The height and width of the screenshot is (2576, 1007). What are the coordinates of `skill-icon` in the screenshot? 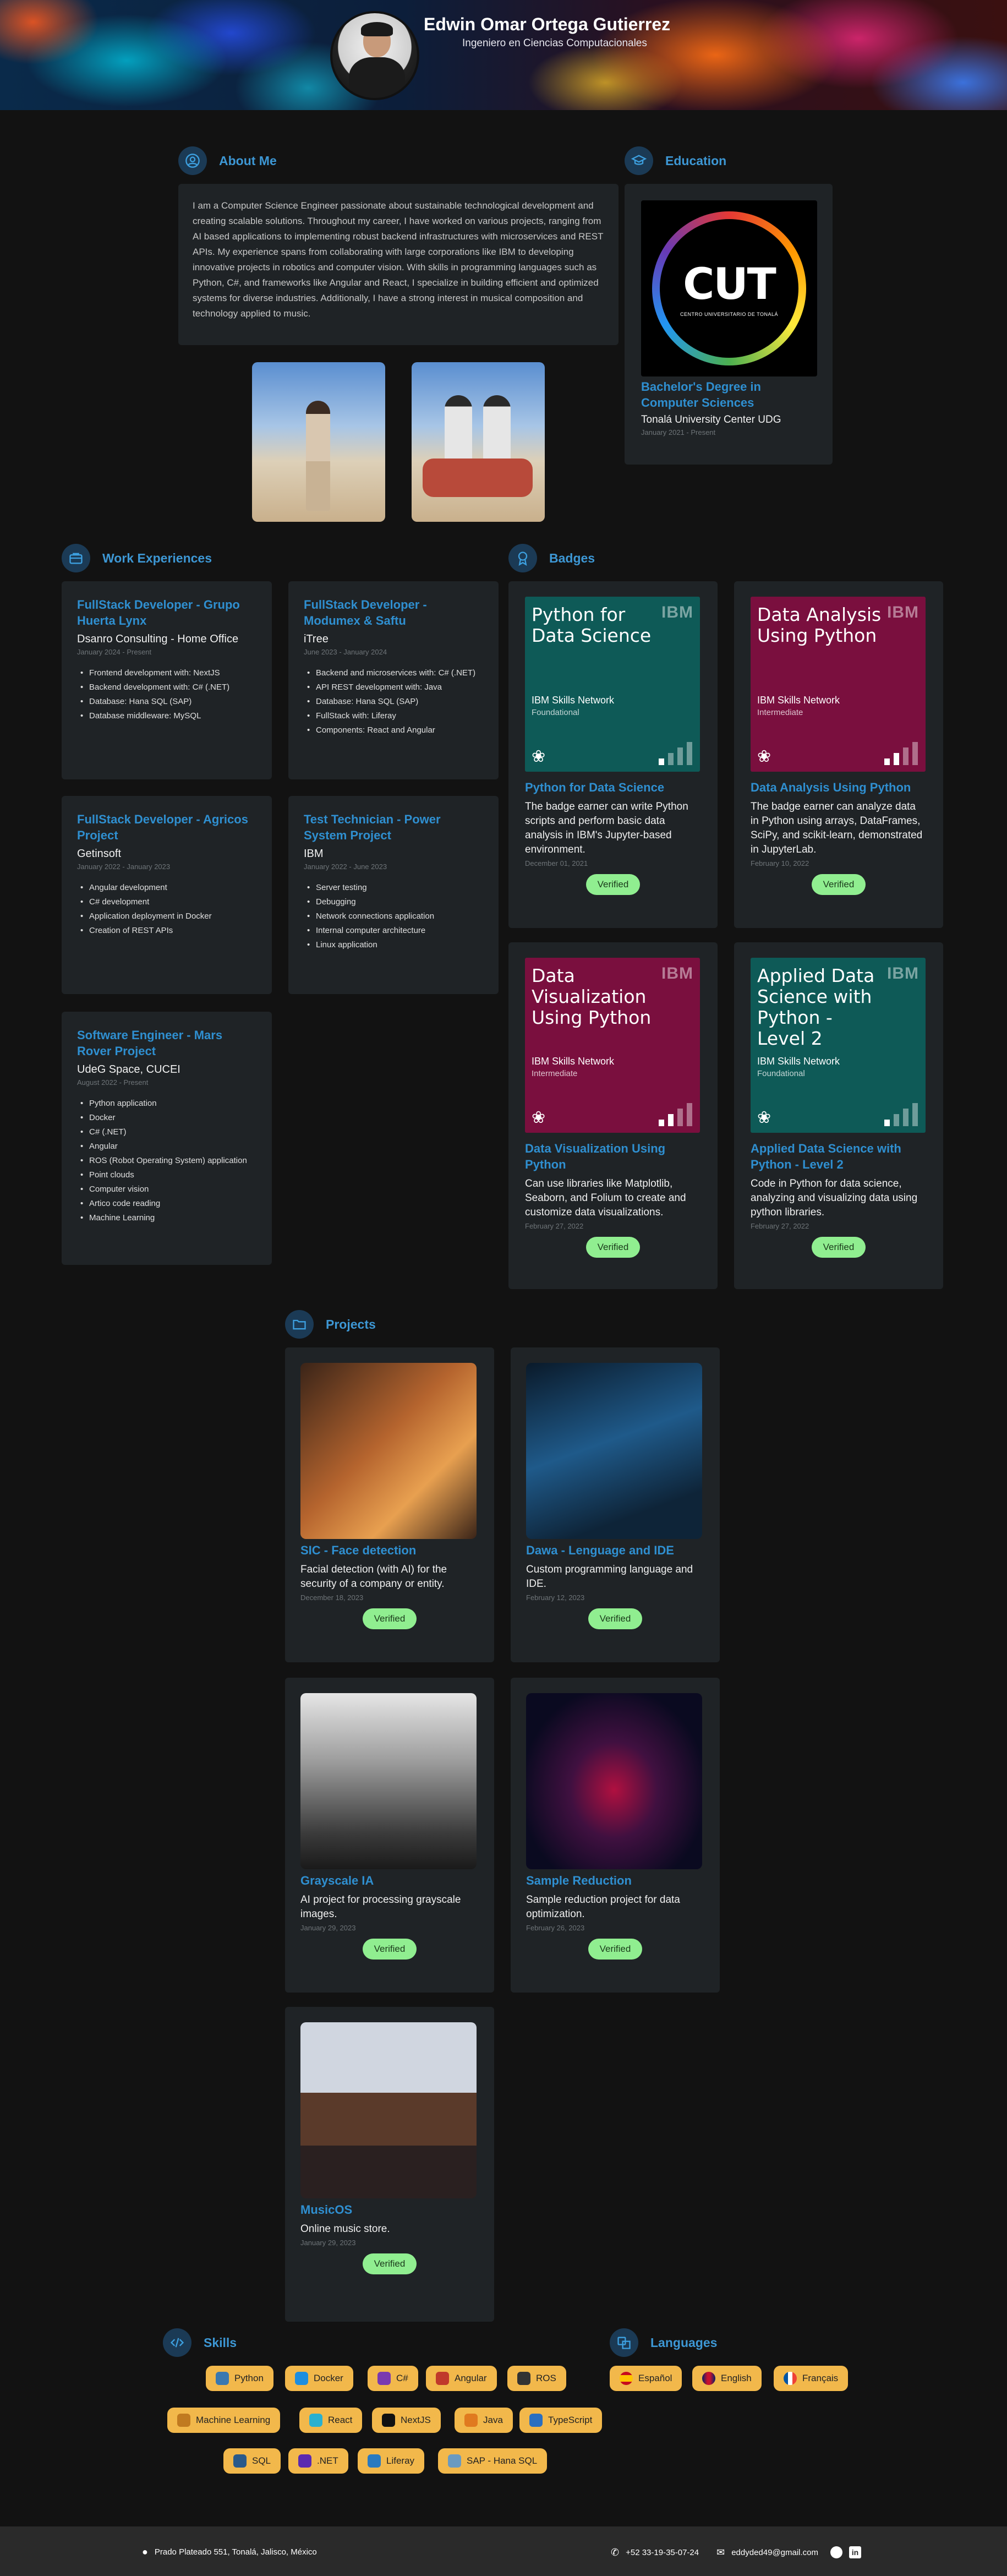 It's located at (388, 2420).